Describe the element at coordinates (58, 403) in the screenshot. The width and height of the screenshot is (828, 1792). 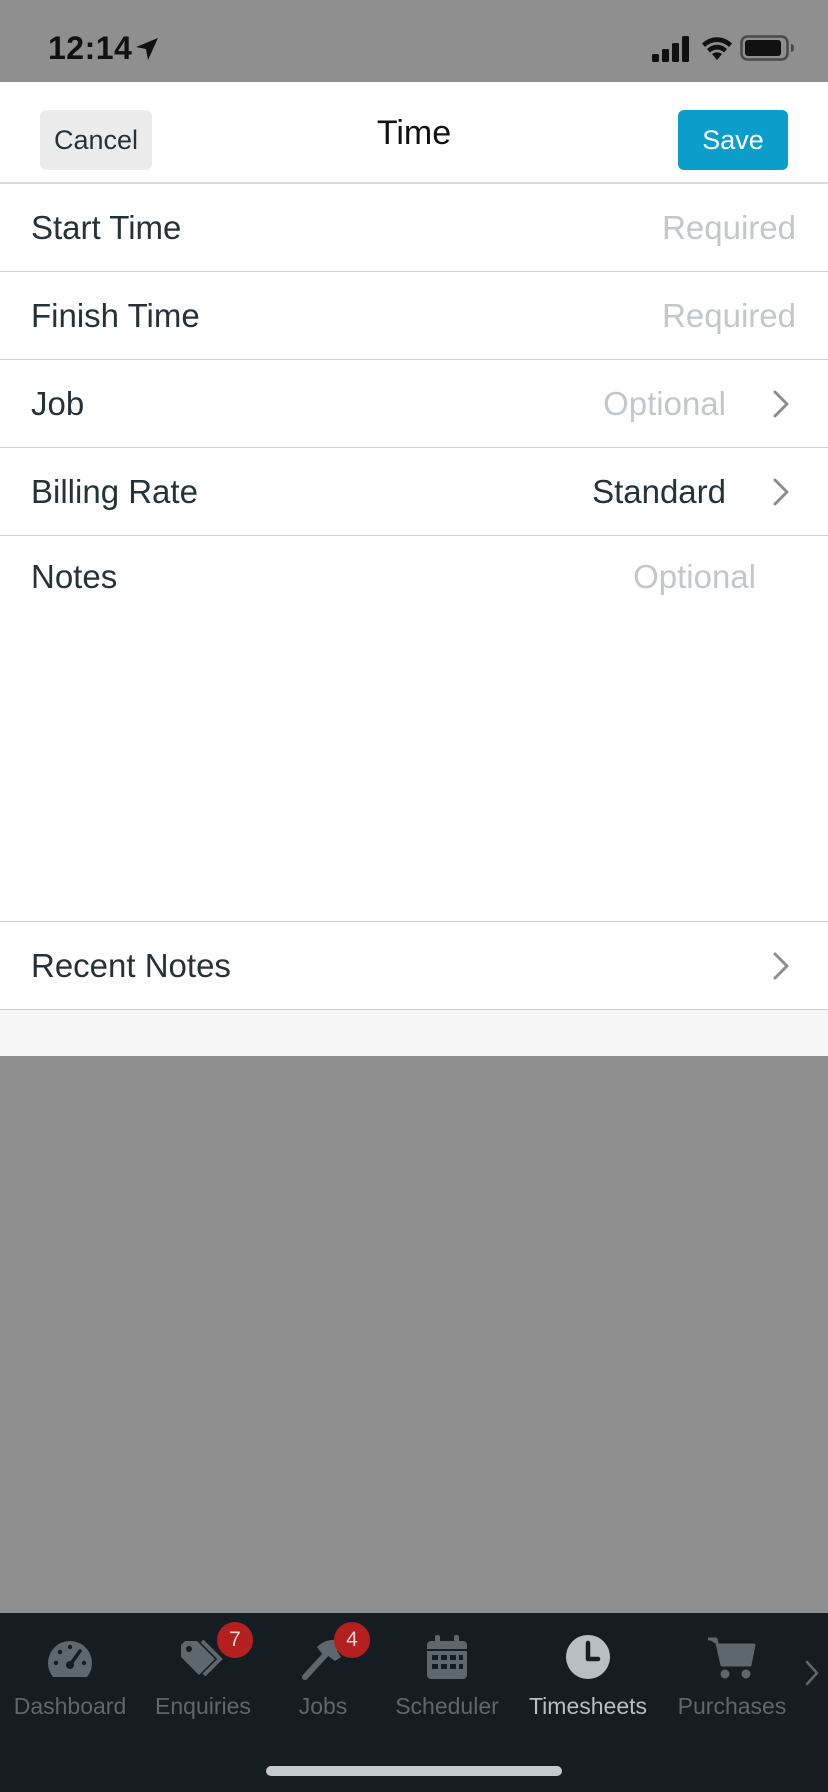
I see `job-label: Job` at that location.